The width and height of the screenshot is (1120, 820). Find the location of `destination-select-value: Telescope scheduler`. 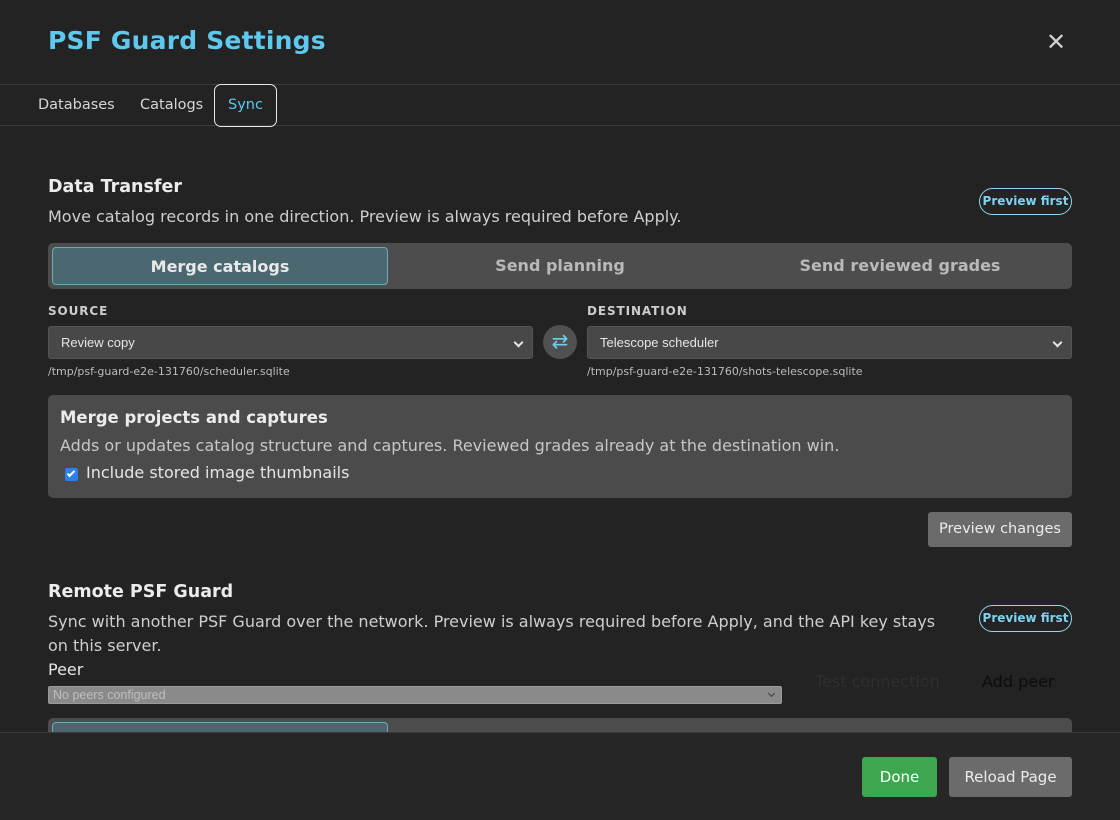

destination-select-value: Telescope scheduler is located at coordinates (659, 342).